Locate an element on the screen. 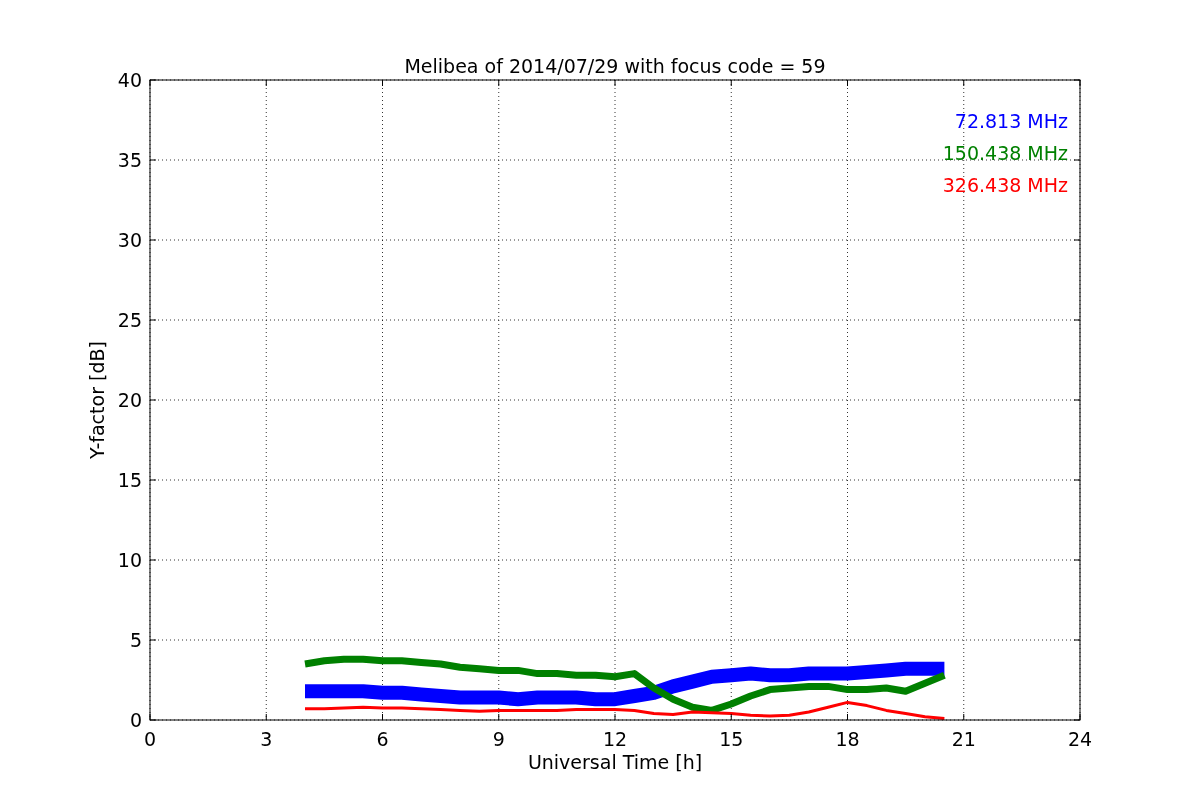 This screenshot has height=800, width=1200. tick-label: 21 is located at coordinates (963, 739).